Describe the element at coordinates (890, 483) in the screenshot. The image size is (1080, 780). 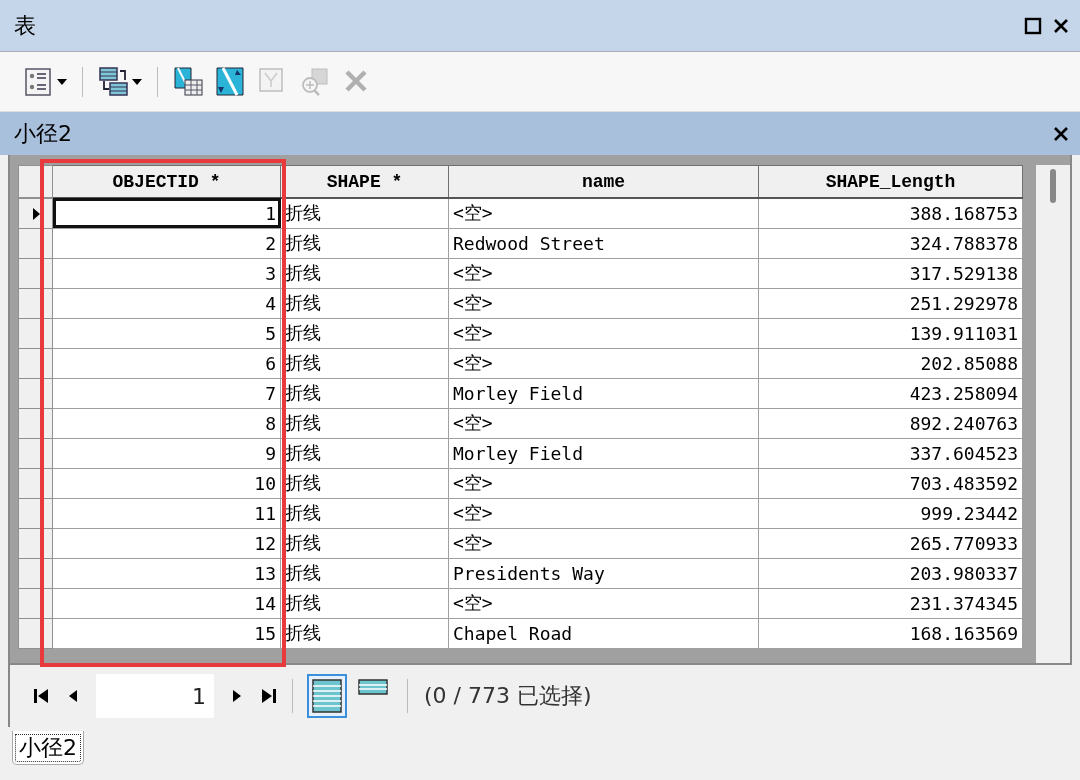
I see `table-cell: 703.483592` at that location.